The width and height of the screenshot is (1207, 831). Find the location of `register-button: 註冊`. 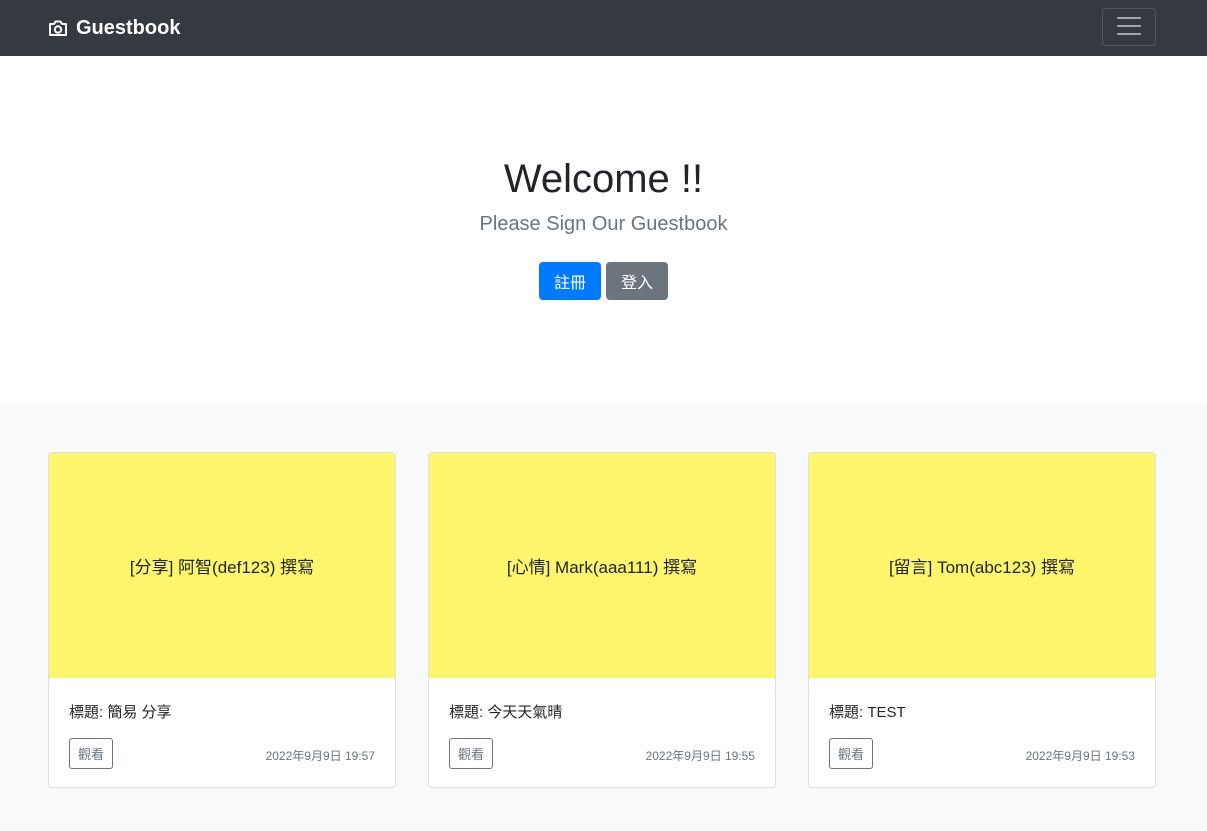

register-button: 註冊 is located at coordinates (569, 281).